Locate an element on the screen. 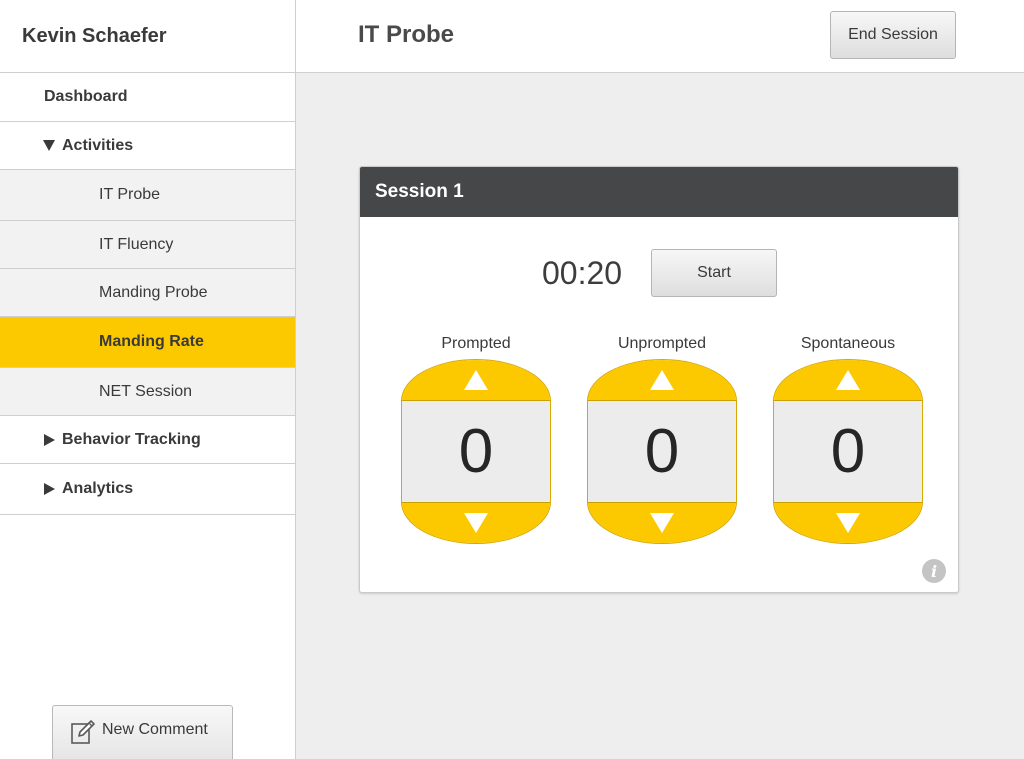 This screenshot has width=1024, height=759. counter-label: Unprompted is located at coordinates (662, 343).